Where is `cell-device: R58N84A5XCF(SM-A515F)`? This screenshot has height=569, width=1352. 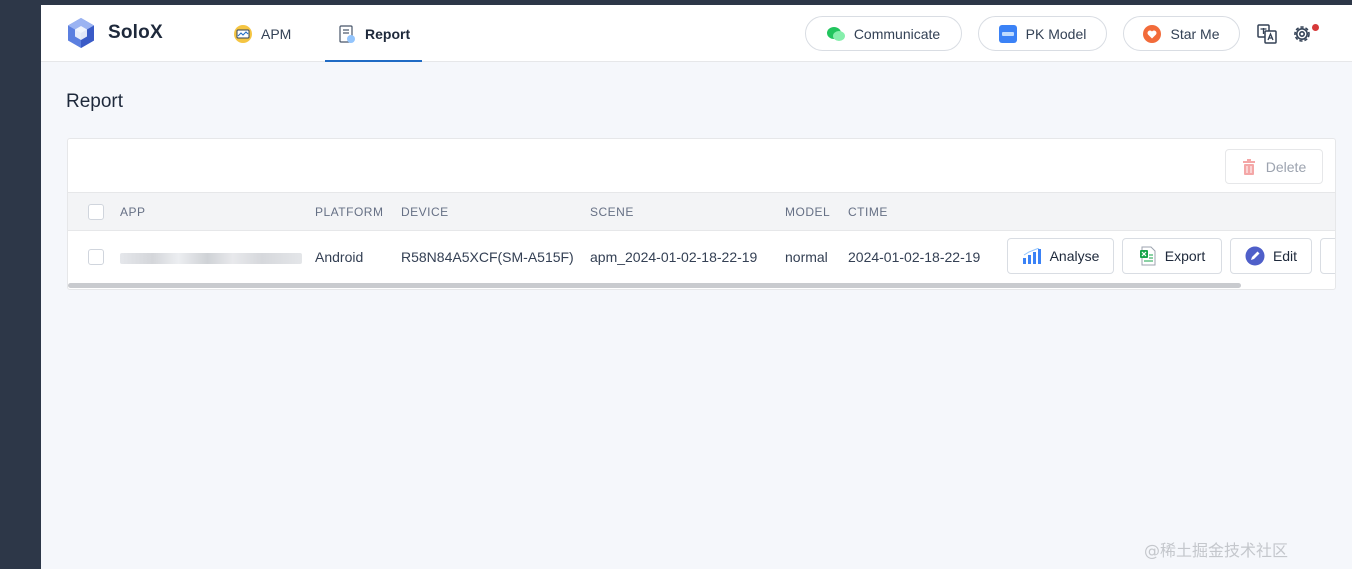 cell-device: R58N84A5XCF(SM-A515F) is located at coordinates (487, 257).